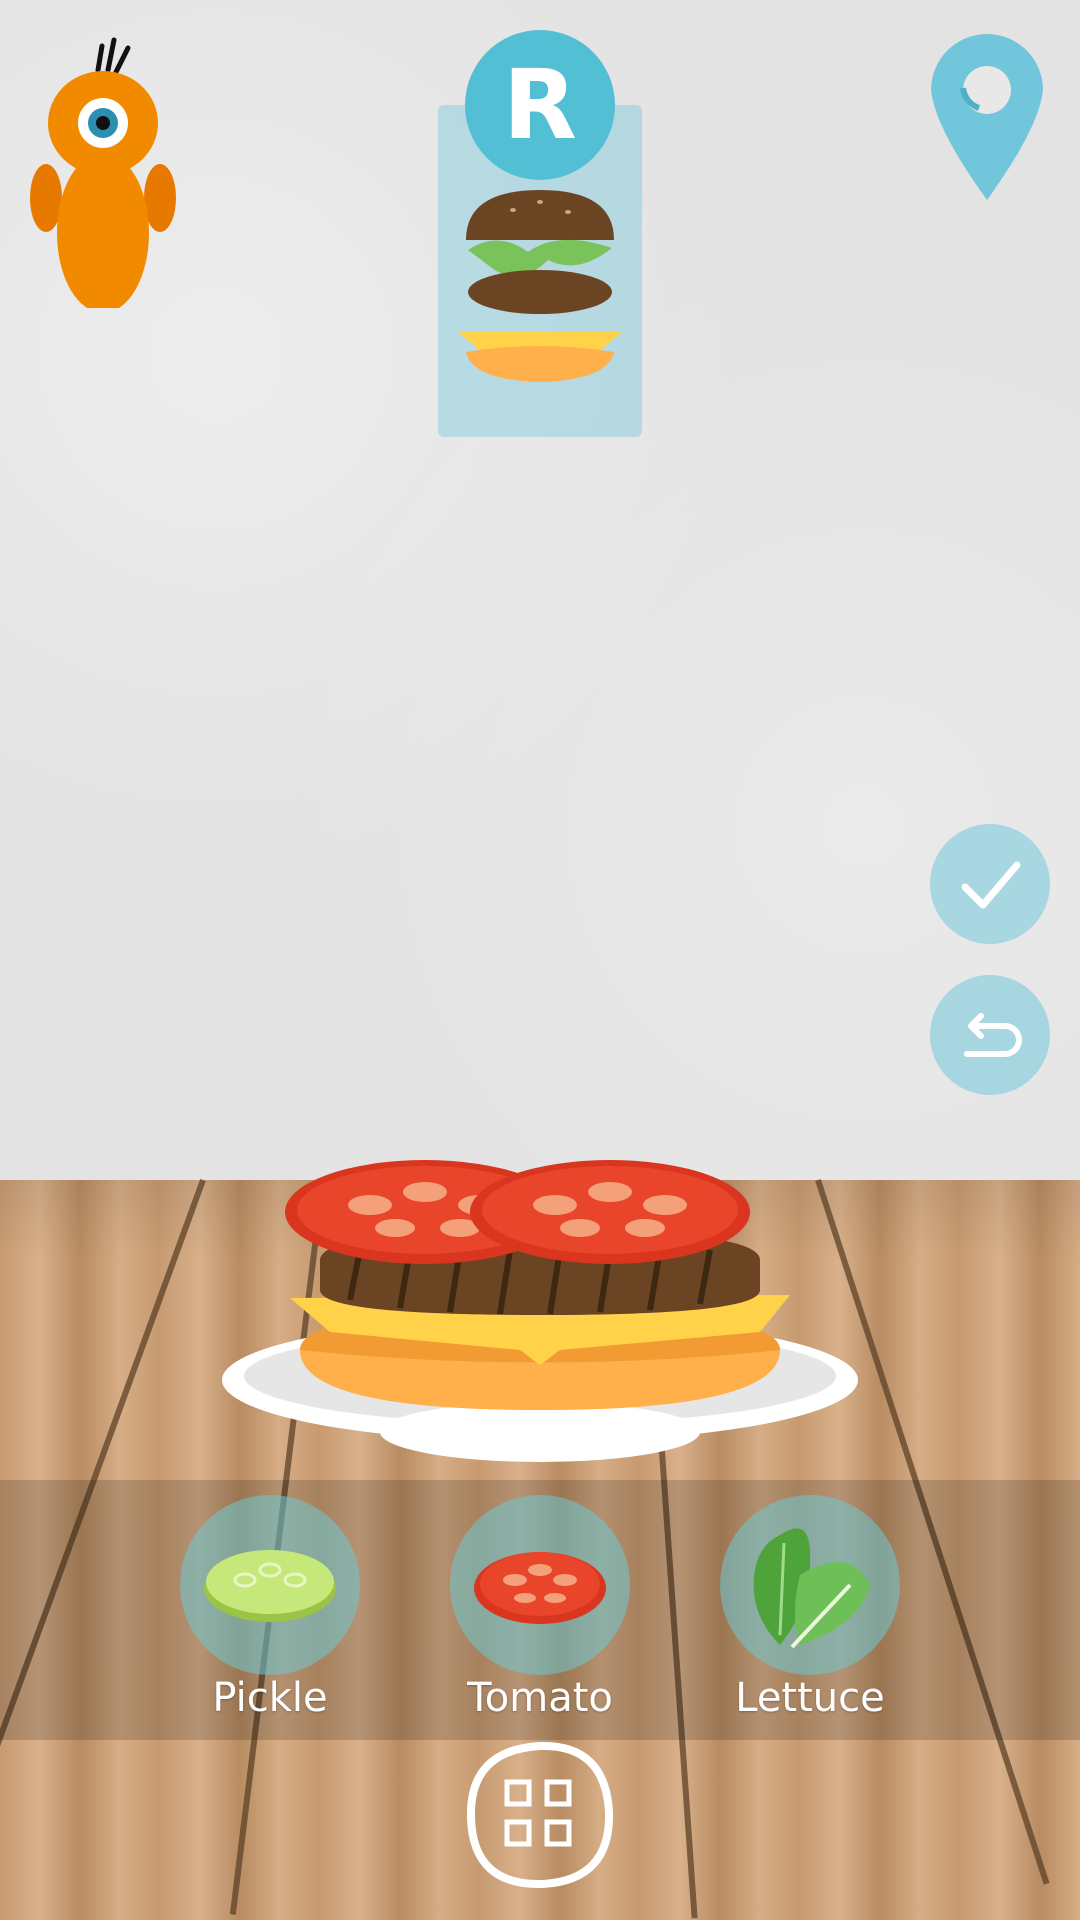  What do you see at coordinates (270, 1698) in the screenshot?
I see `ingredient-pickle-label: Pickle` at bounding box center [270, 1698].